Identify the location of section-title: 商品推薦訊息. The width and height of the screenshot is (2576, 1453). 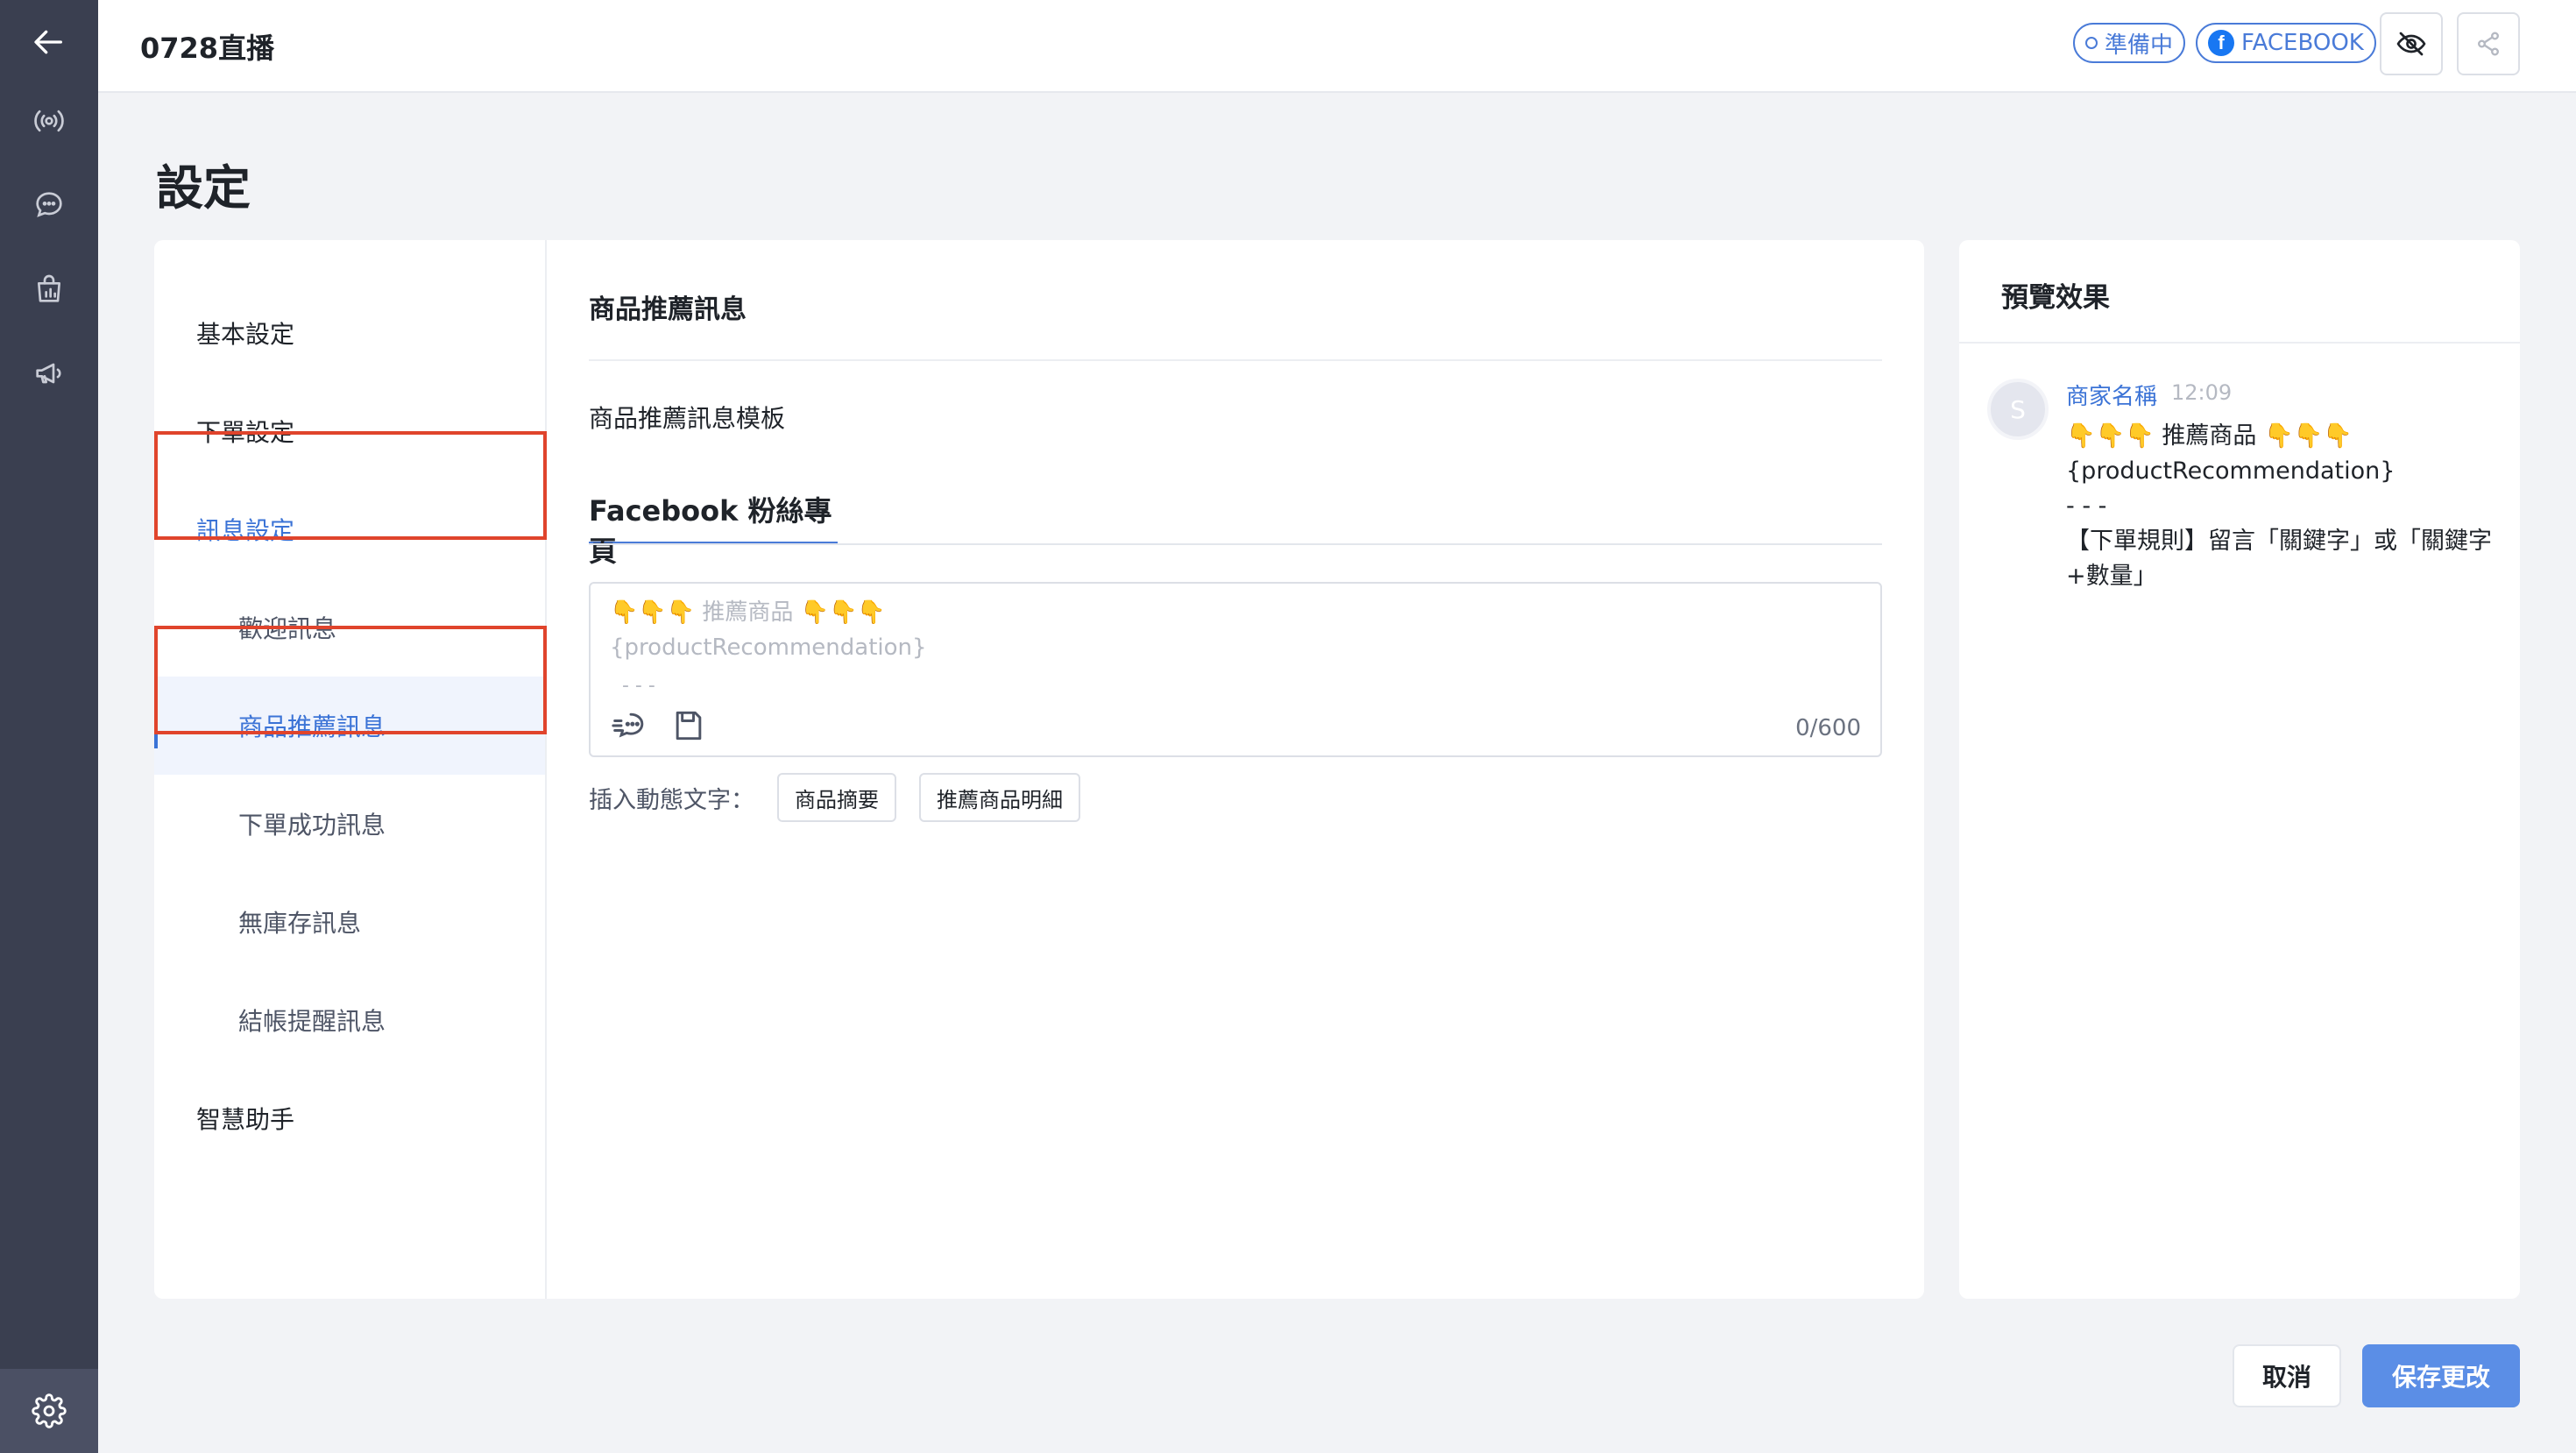
(668, 309).